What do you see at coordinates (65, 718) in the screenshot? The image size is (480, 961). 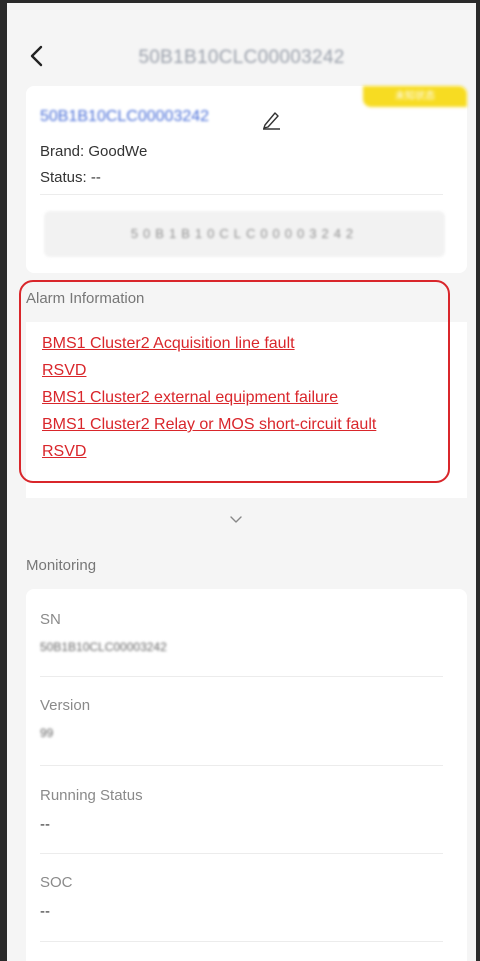 I see `field-version: Version 99` at bounding box center [65, 718].